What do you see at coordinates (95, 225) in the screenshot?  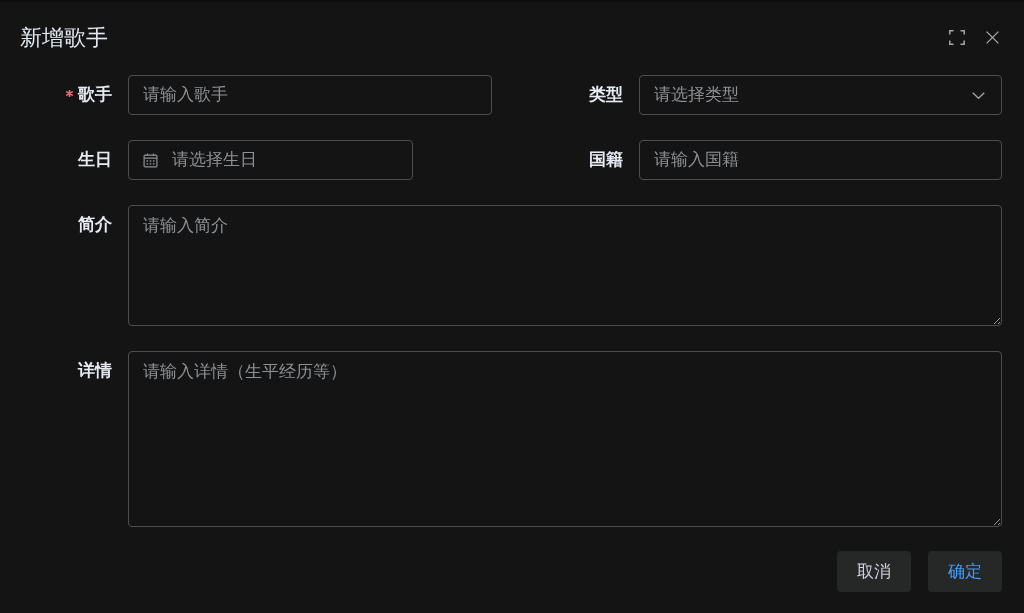 I see `field-label: 简介` at bounding box center [95, 225].